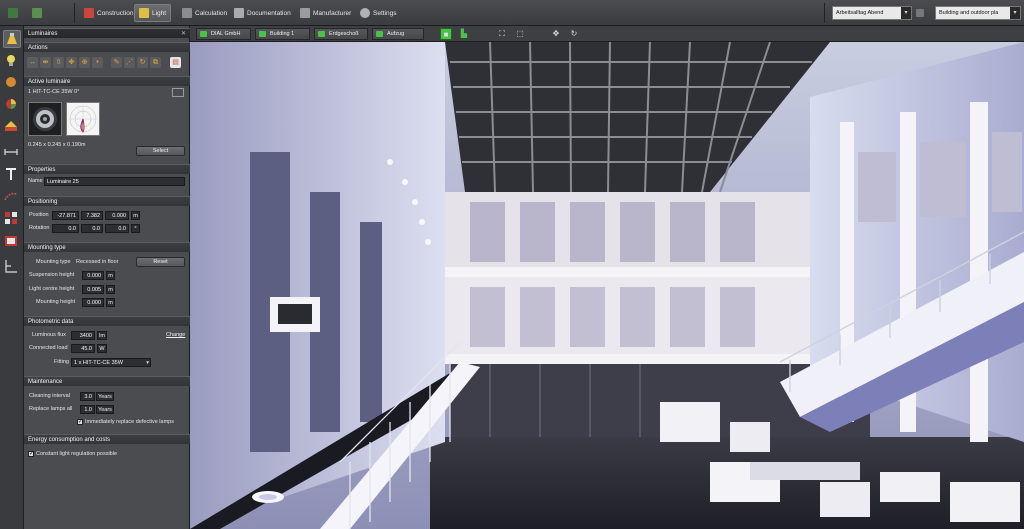  What do you see at coordinates (65, 215) in the screenshot?
I see `position-x-field: -27.871` at bounding box center [65, 215].